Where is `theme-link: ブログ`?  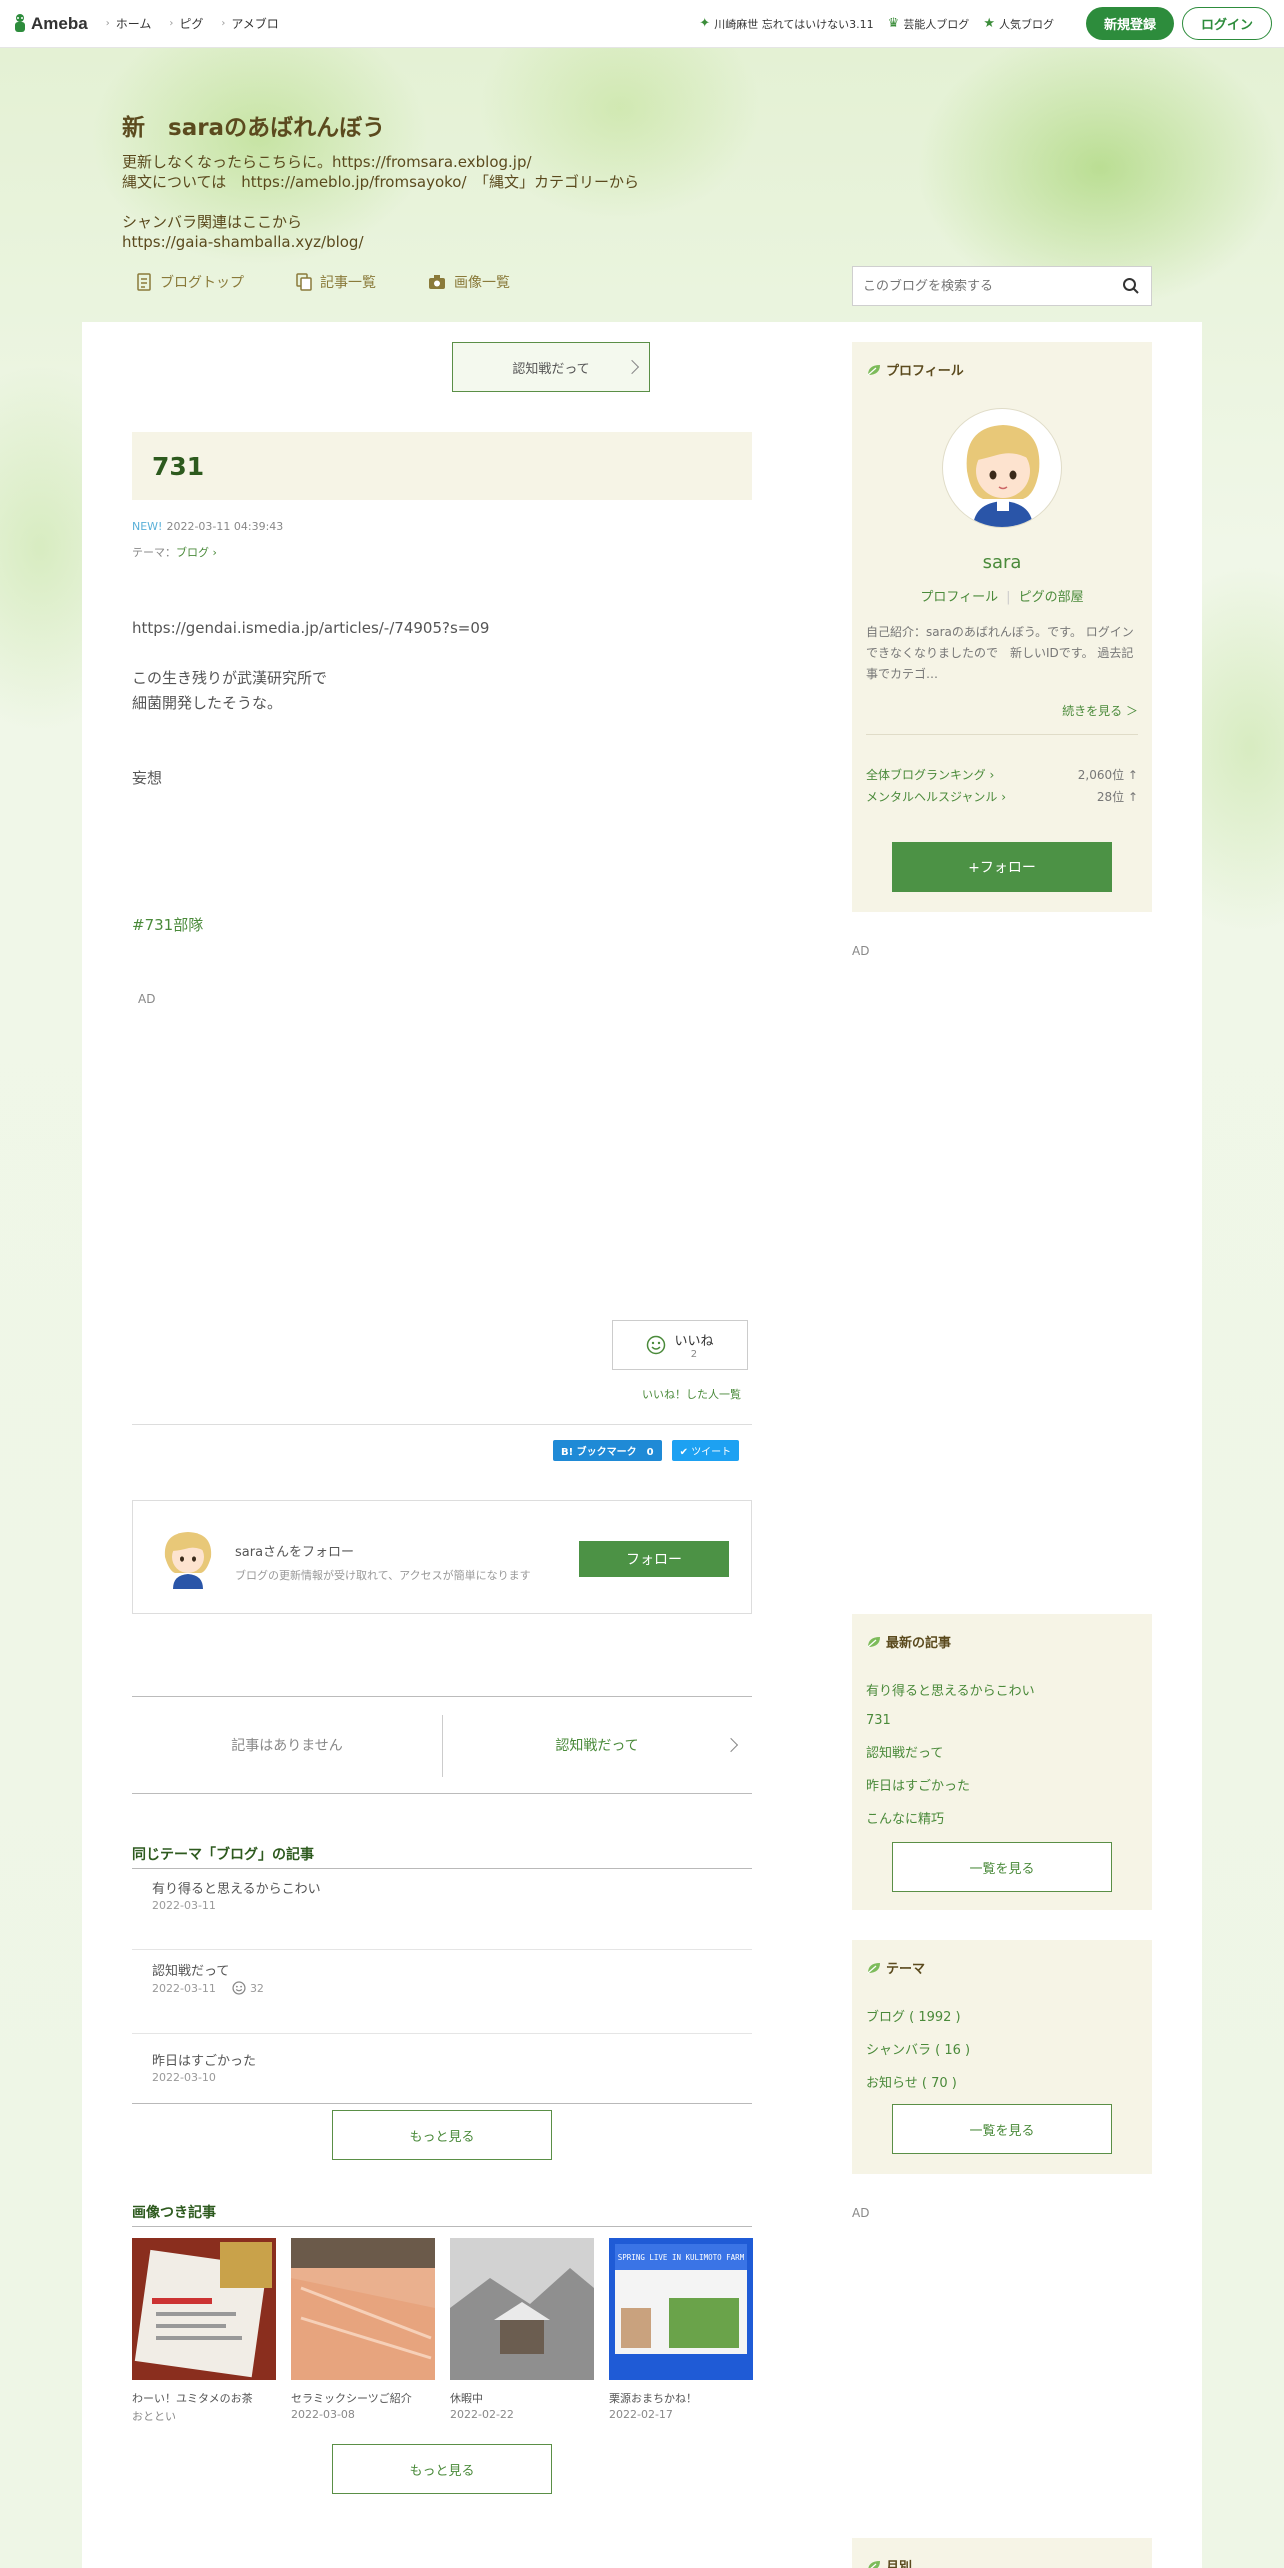 theme-link: ブログ is located at coordinates (192, 552).